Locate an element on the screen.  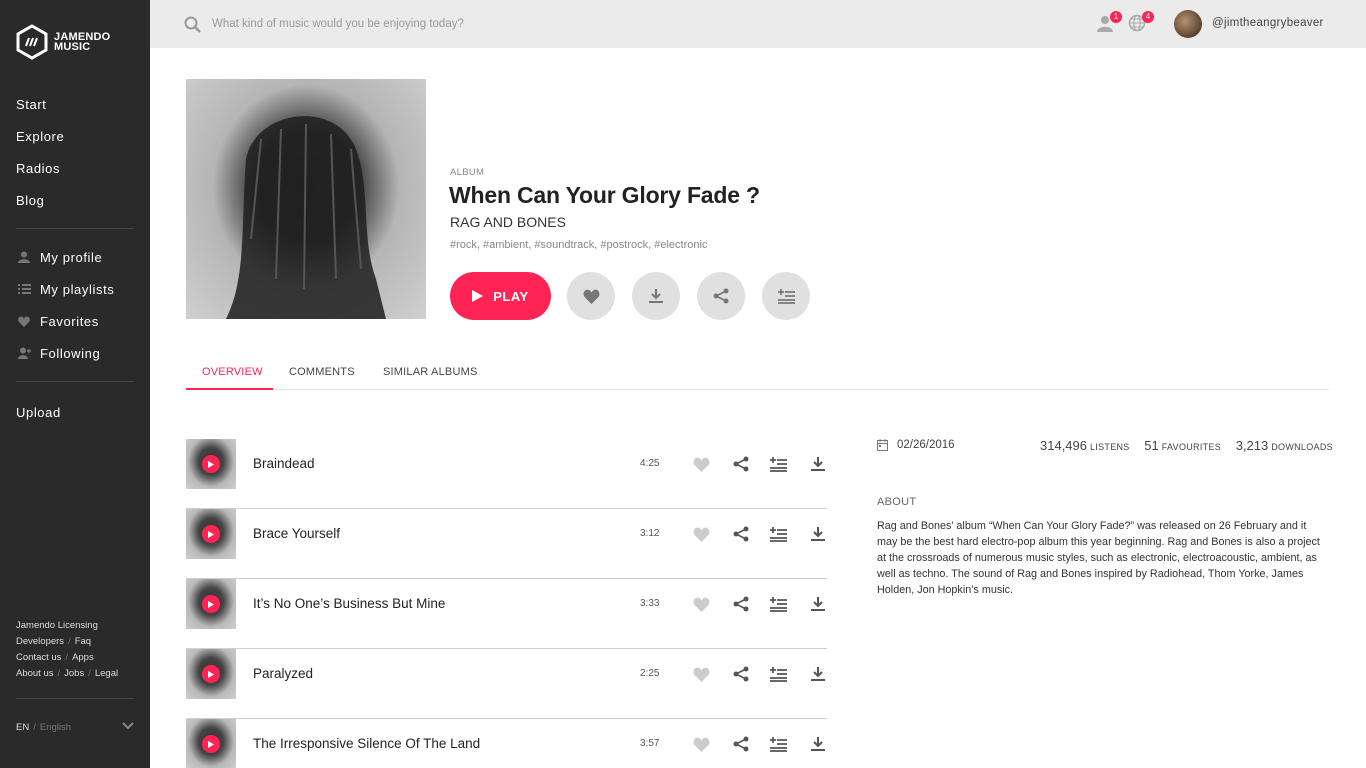
download-album-button is located at coordinates (656, 296).